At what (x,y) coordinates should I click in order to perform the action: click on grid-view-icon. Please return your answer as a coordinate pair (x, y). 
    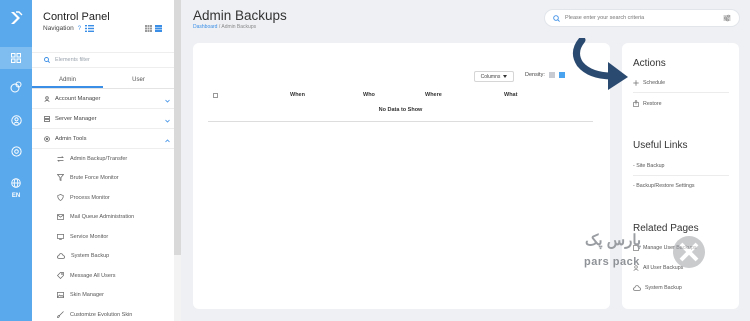
    Looking at the image, I should click on (148, 28).